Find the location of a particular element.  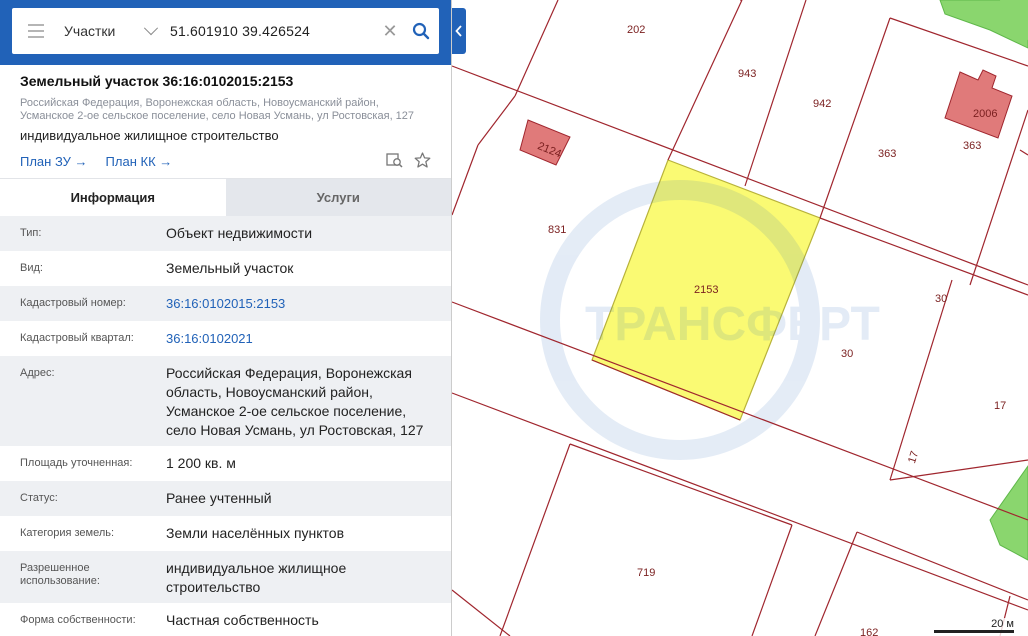

search-input: 51.601910 39.426524 is located at coordinates (270, 31).